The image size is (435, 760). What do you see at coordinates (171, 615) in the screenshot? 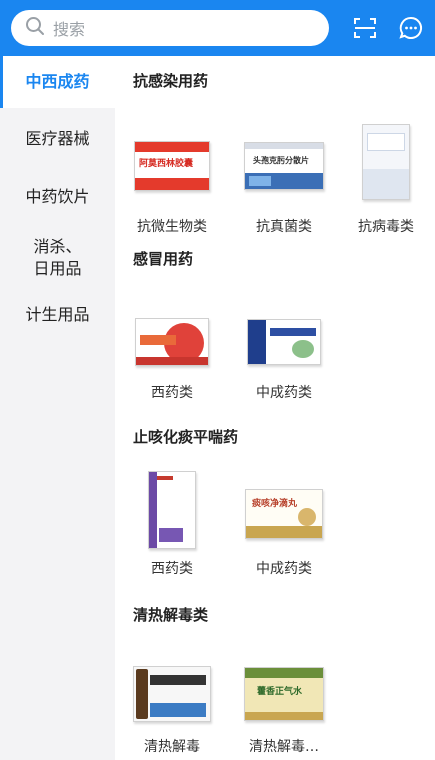
I see `section-title-heat-clearing: 清热解毒类` at bounding box center [171, 615].